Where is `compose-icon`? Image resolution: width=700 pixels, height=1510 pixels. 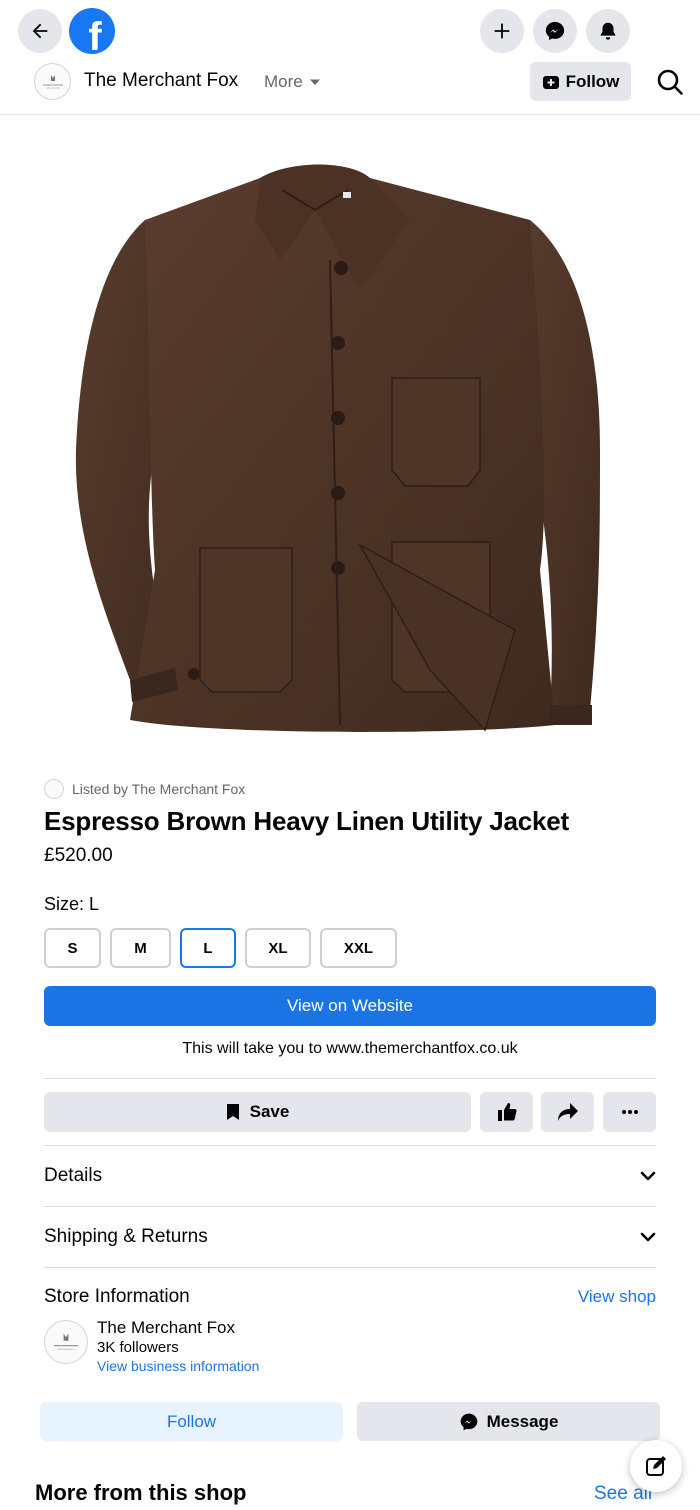 compose-icon is located at coordinates (656, 1466).